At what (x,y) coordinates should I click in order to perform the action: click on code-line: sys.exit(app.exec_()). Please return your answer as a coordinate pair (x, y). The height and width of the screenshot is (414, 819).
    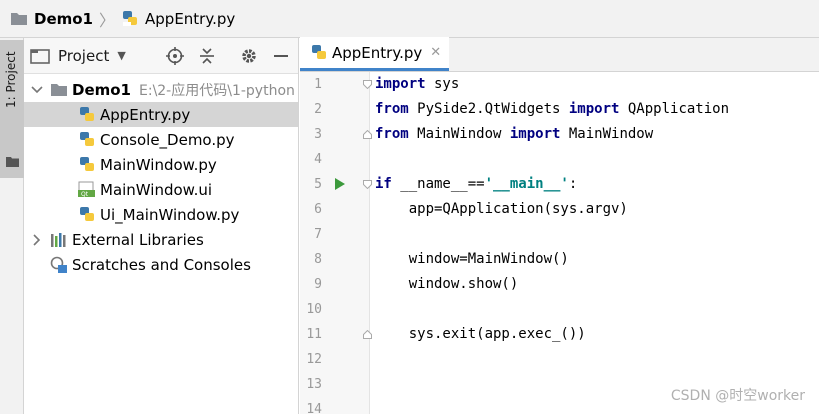
    Looking at the image, I should click on (480, 334).